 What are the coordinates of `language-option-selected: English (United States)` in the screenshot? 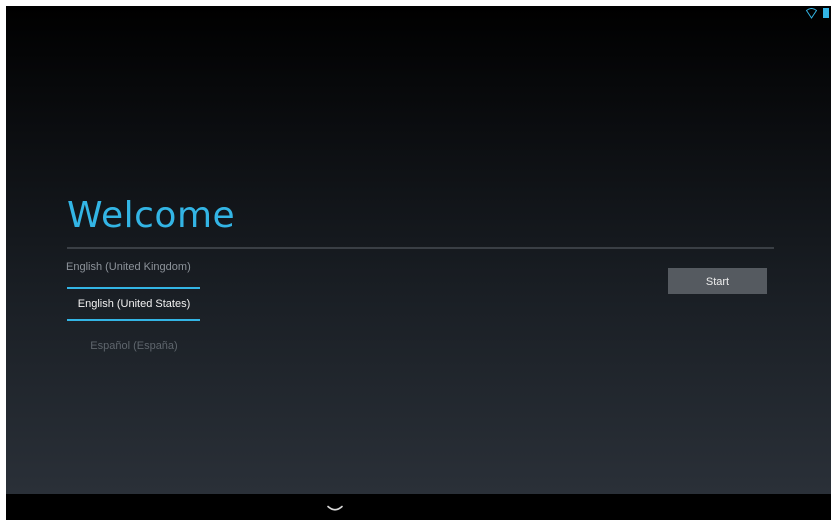 It's located at (134, 304).